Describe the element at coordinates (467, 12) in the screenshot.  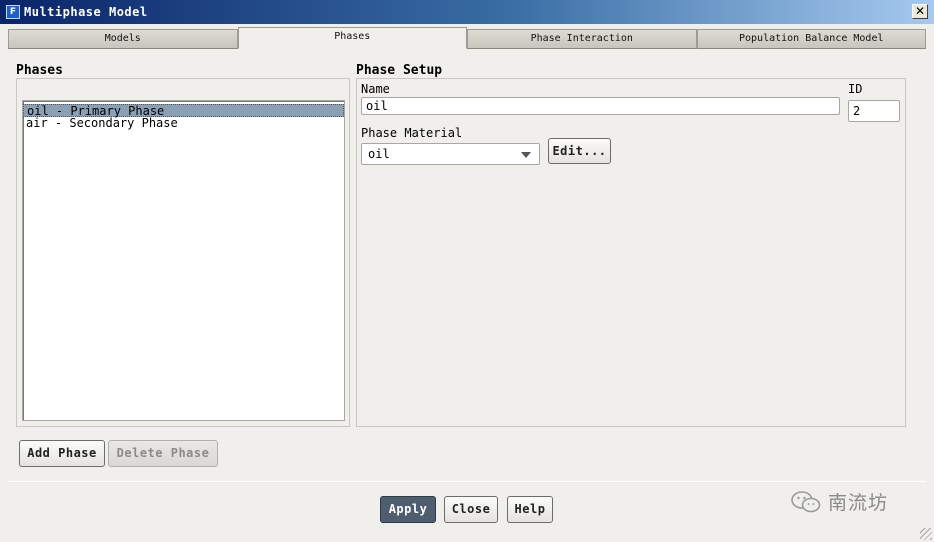
I see `title-bar: F Multiphase Model ✕` at that location.